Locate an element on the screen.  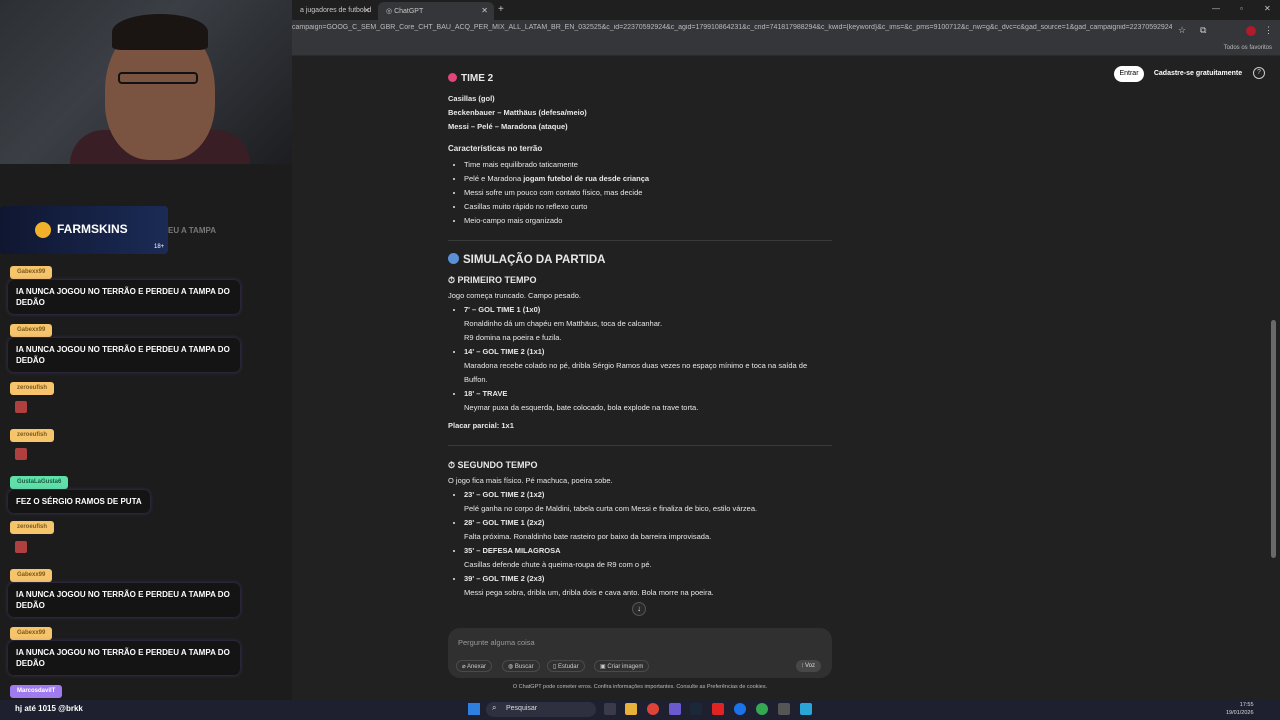
search-icon: ⌕ is located at coordinates (494, 707).